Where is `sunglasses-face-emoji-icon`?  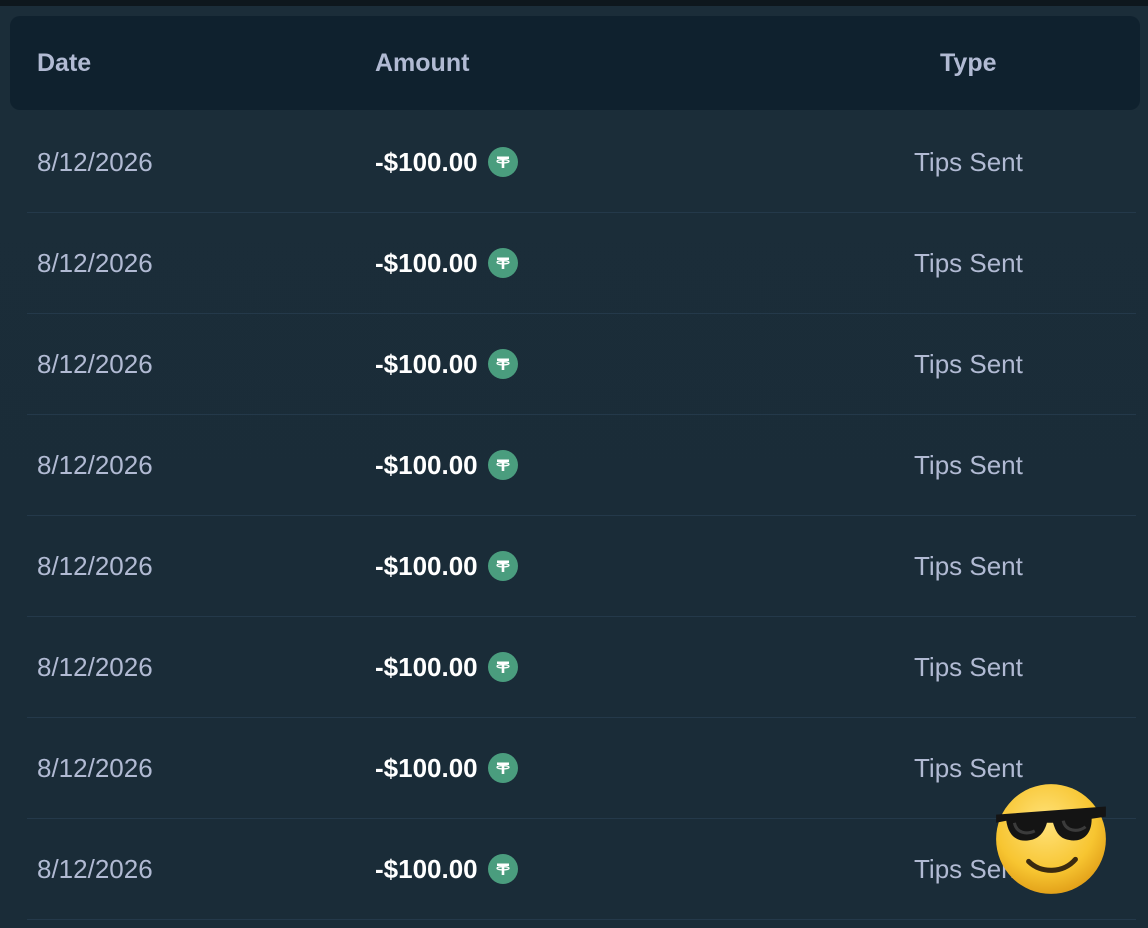 sunglasses-face-emoji-icon is located at coordinates (1051, 839).